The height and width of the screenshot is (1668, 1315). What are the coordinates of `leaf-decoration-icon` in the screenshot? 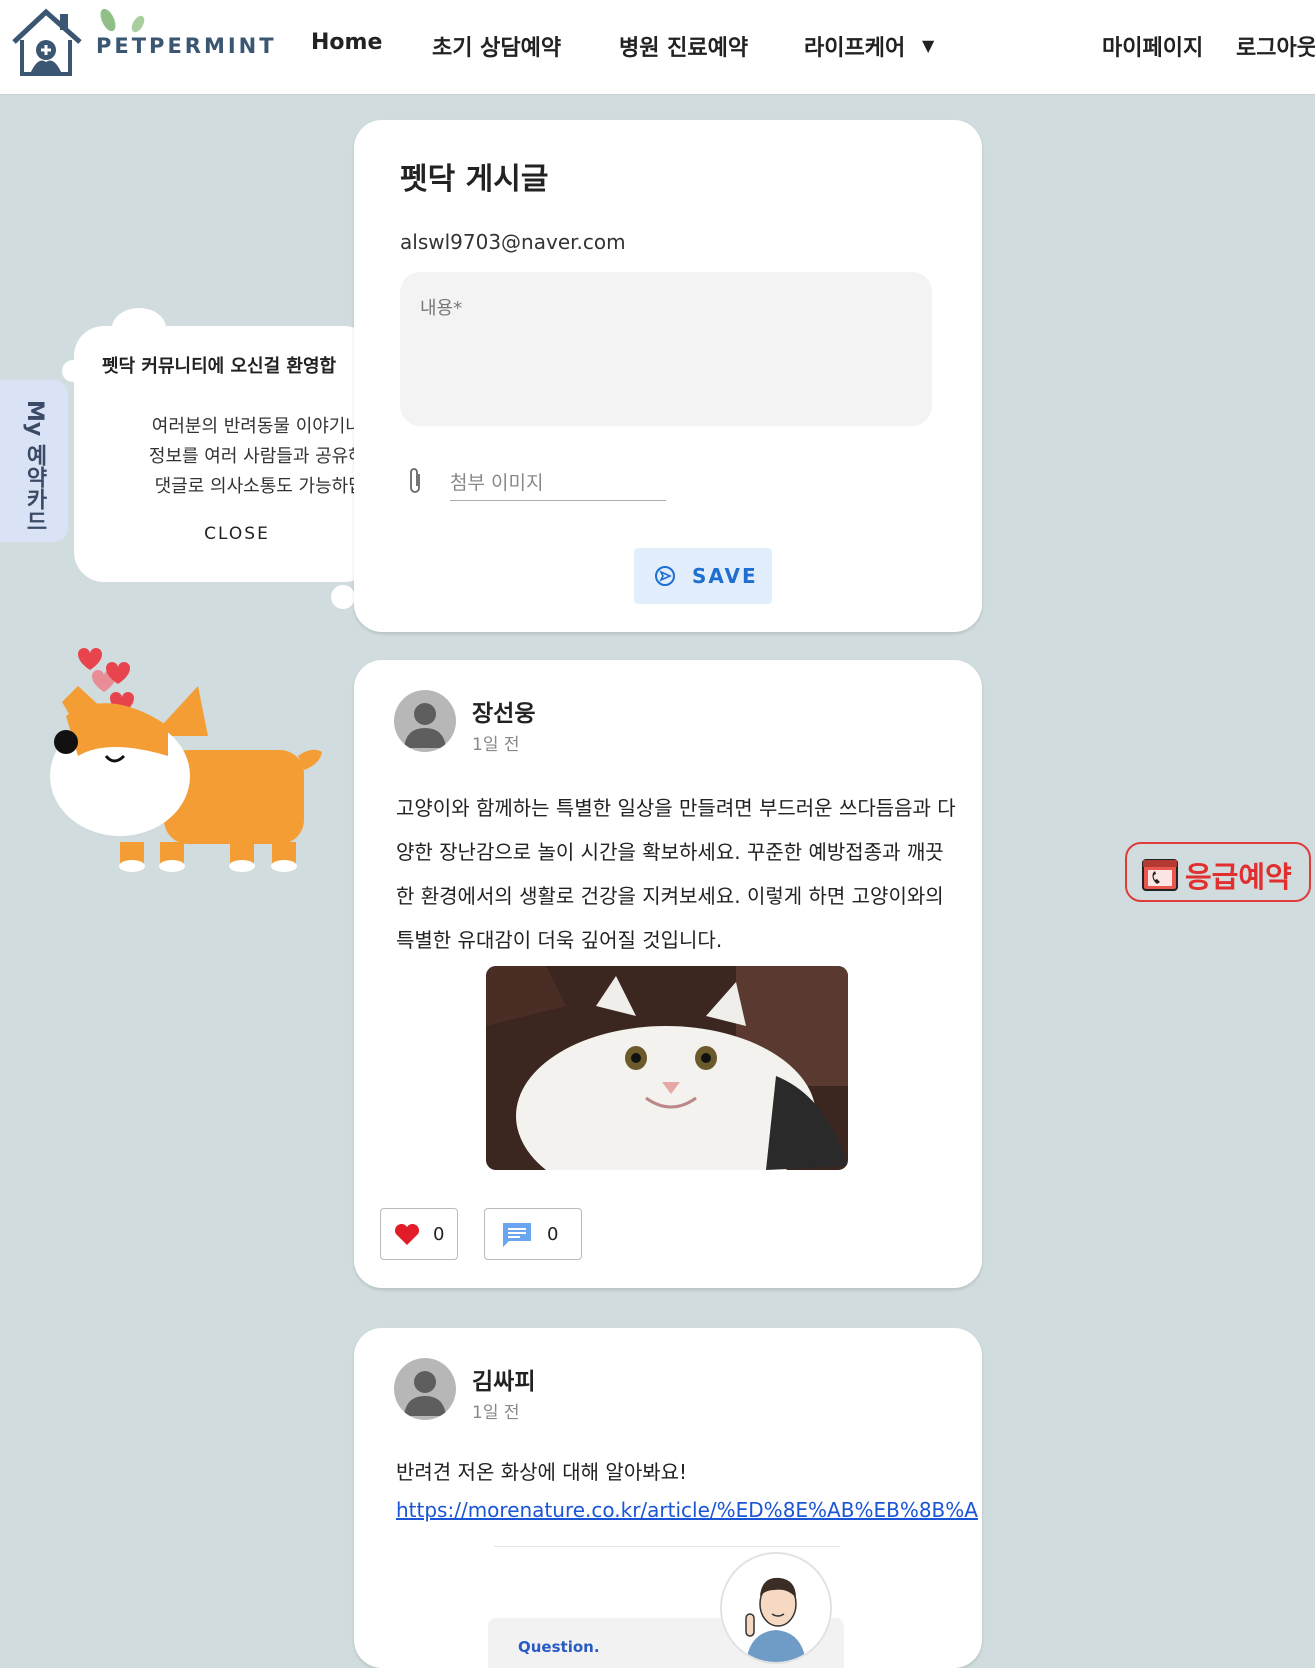 It's located at (122, 20).